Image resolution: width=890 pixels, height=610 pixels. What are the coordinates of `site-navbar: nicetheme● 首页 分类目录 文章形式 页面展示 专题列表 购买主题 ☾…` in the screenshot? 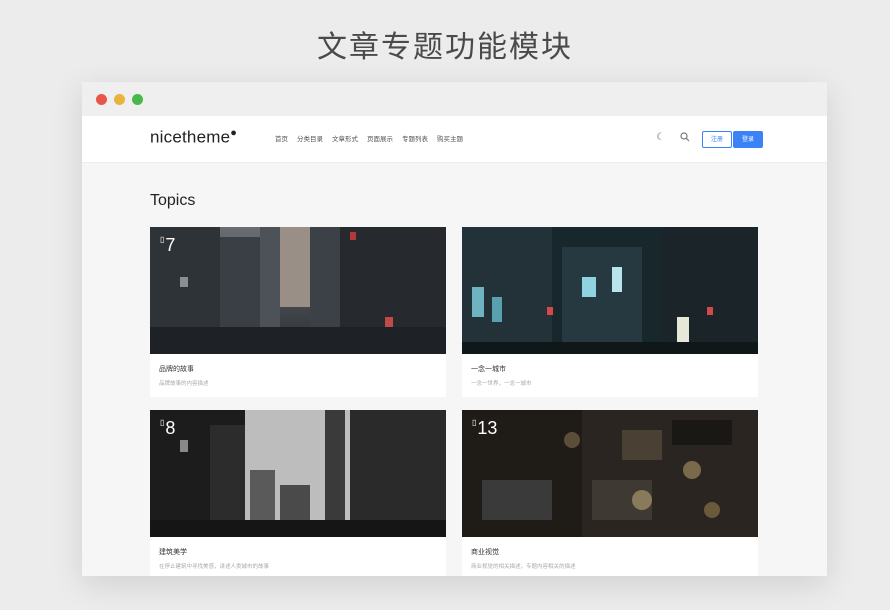 It's located at (454, 139).